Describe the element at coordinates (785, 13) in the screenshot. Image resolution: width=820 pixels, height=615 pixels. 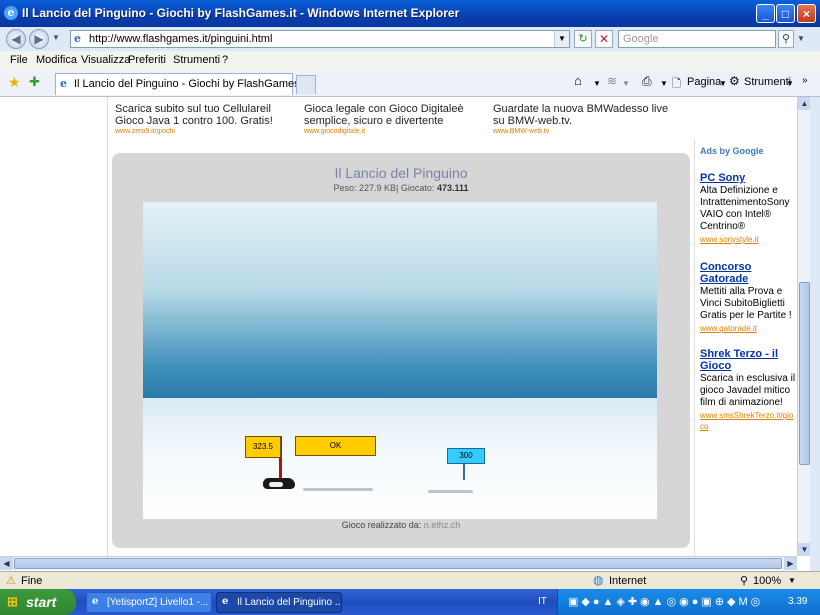
I see `maximize-button: □` at that location.